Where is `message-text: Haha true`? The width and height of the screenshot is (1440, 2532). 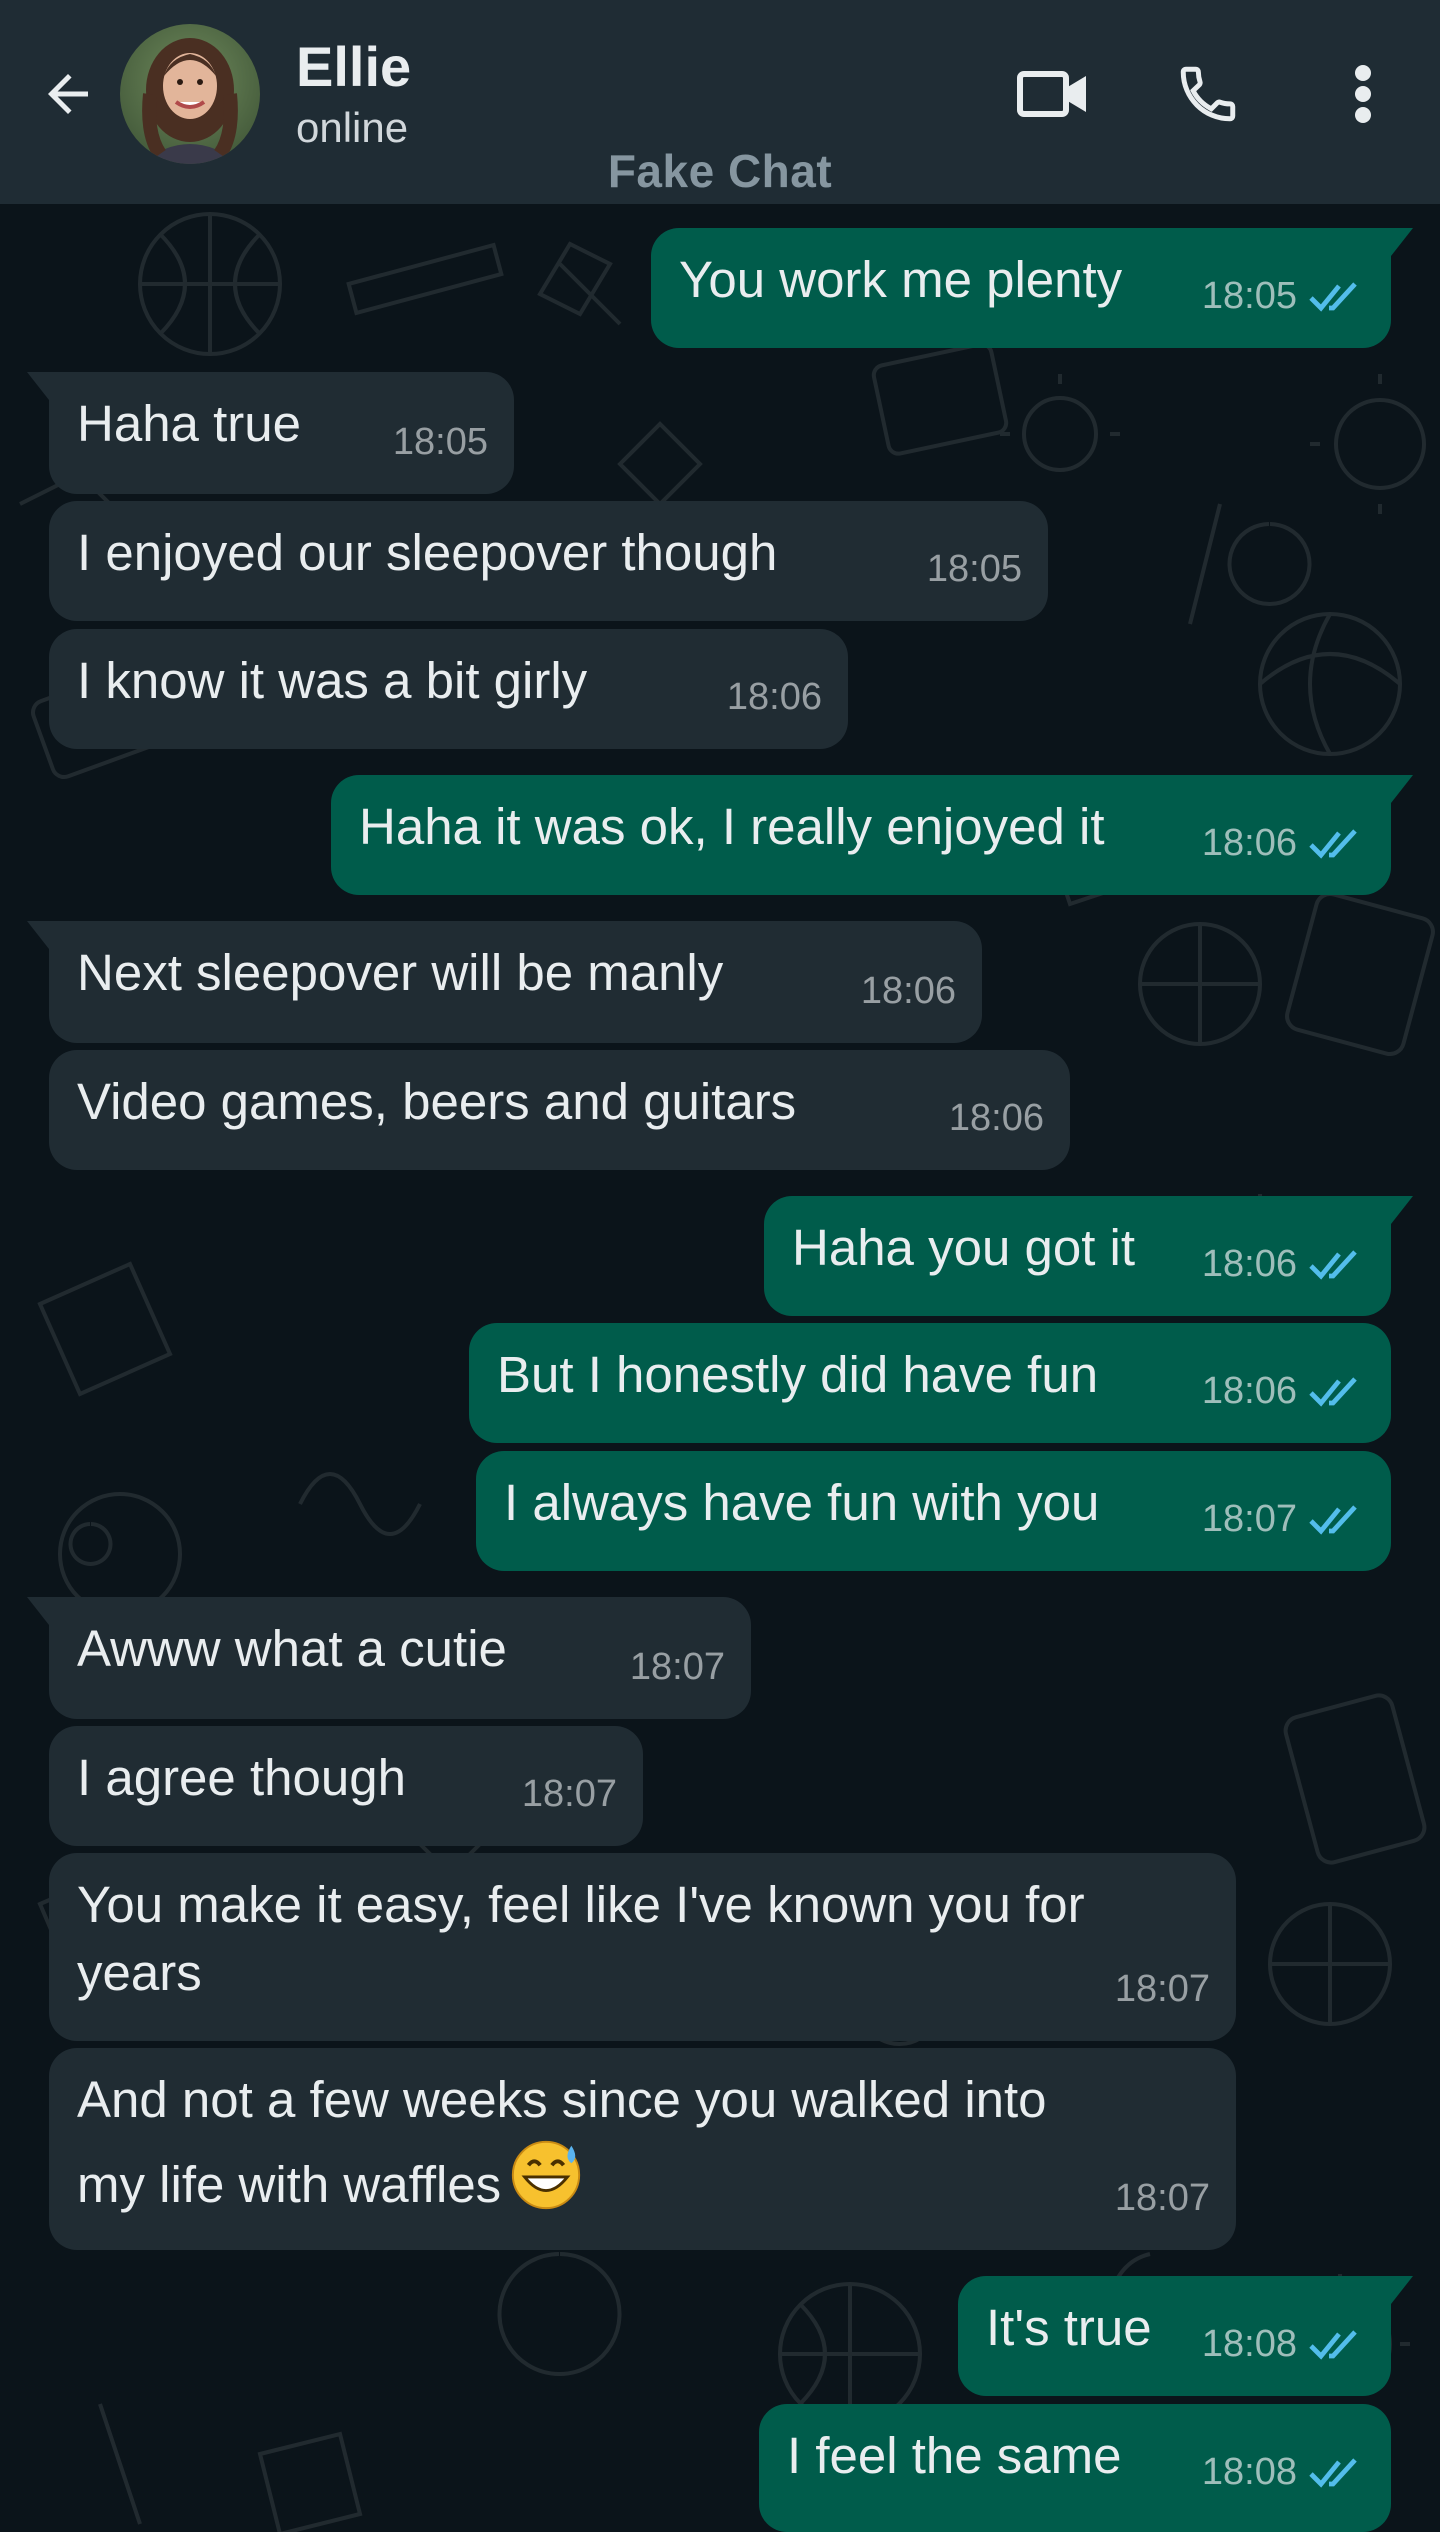 message-text: Haha true is located at coordinates (189, 423).